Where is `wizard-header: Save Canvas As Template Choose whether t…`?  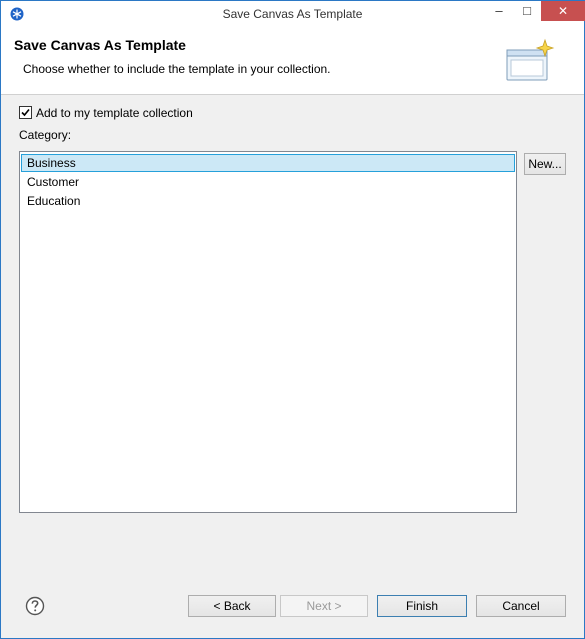
wizard-header: Save Canvas As Template Choose whether t… is located at coordinates (292, 61).